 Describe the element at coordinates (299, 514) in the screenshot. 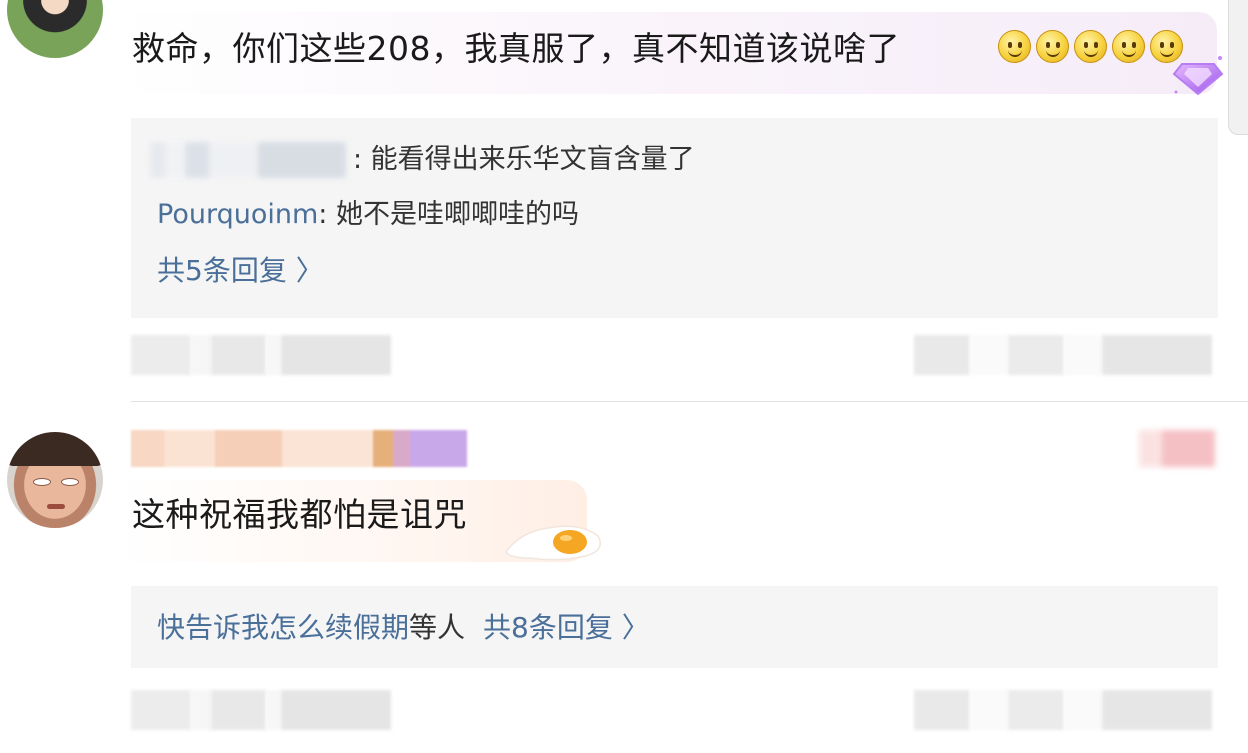

I see `comment-text: 这种祝福我都怕是诅咒` at that location.